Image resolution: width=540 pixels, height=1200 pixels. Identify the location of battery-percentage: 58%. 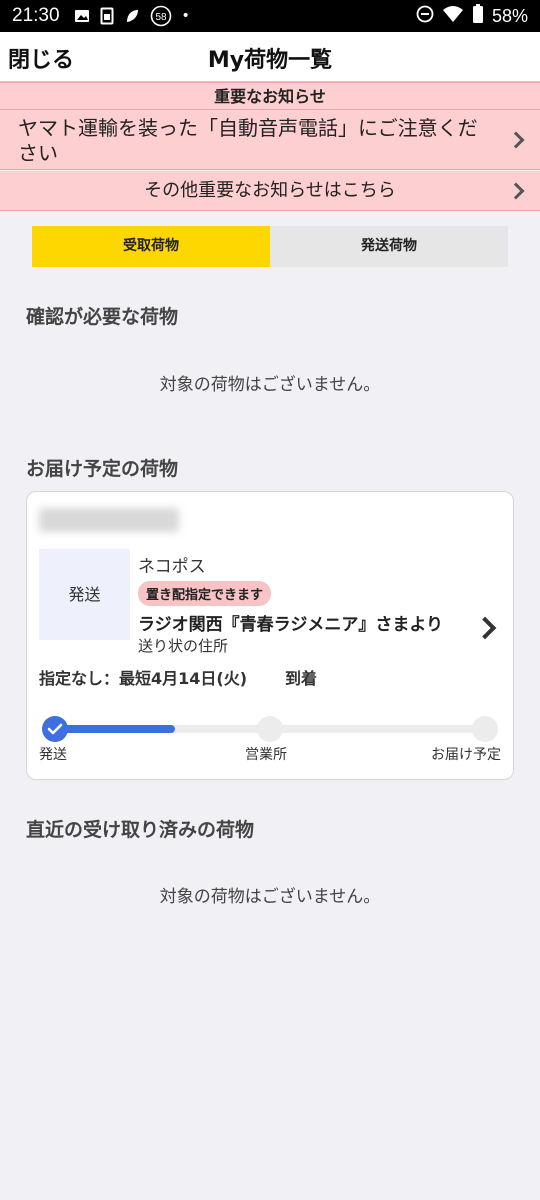
(509, 15).